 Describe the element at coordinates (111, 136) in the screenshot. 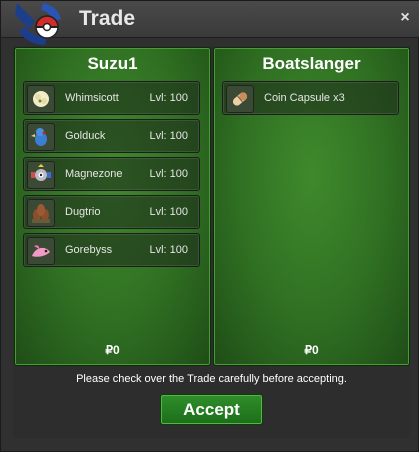

I see `trade-item-golduck: Golduck Lvl: 100` at that location.